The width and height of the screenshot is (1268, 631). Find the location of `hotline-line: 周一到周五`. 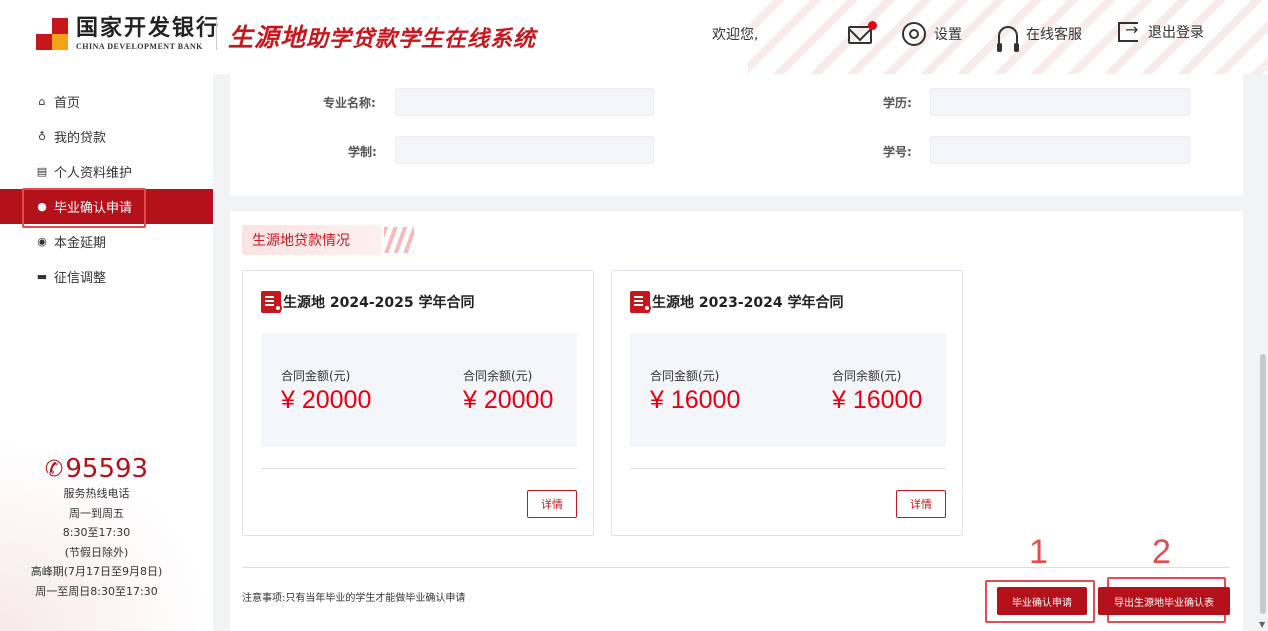

hotline-line: 周一到周五 is located at coordinates (96, 513).